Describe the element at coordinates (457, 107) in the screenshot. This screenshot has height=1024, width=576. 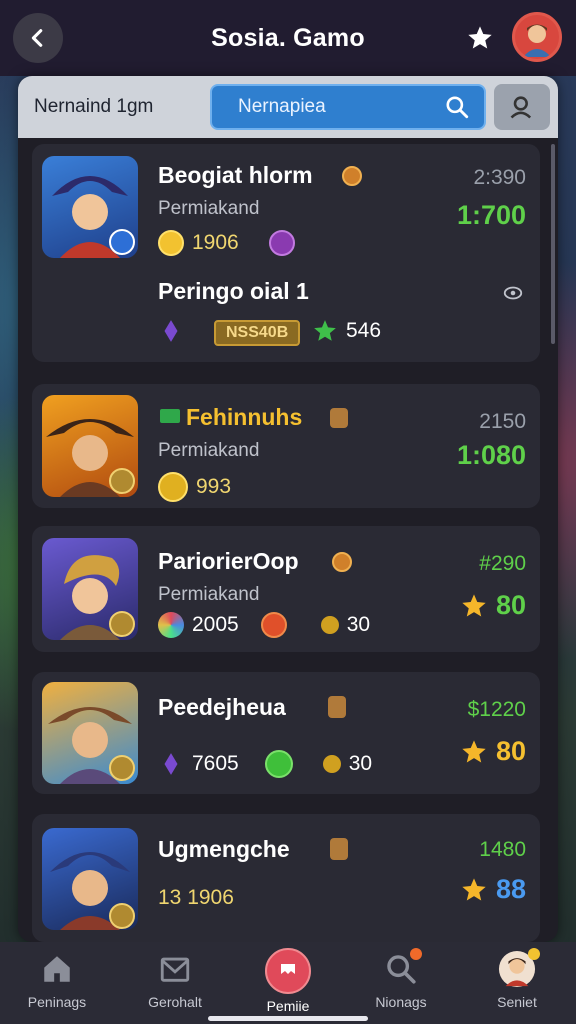
I see `search-icon` at that location.